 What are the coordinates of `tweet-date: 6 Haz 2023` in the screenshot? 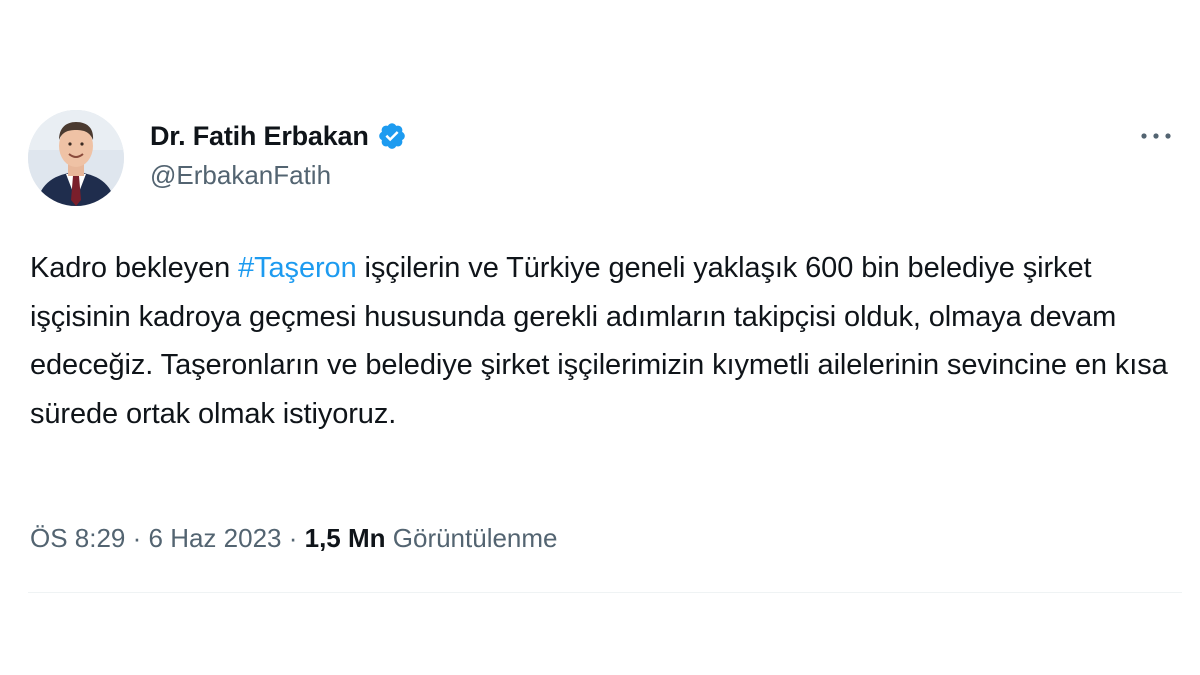 It's located at (215, 538).